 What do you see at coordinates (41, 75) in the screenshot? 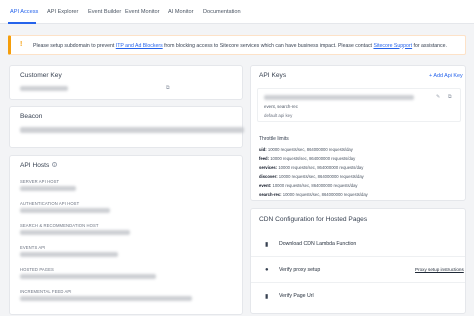
I see `customer-key-title: Customer Key` at bounding box center [41, 75].